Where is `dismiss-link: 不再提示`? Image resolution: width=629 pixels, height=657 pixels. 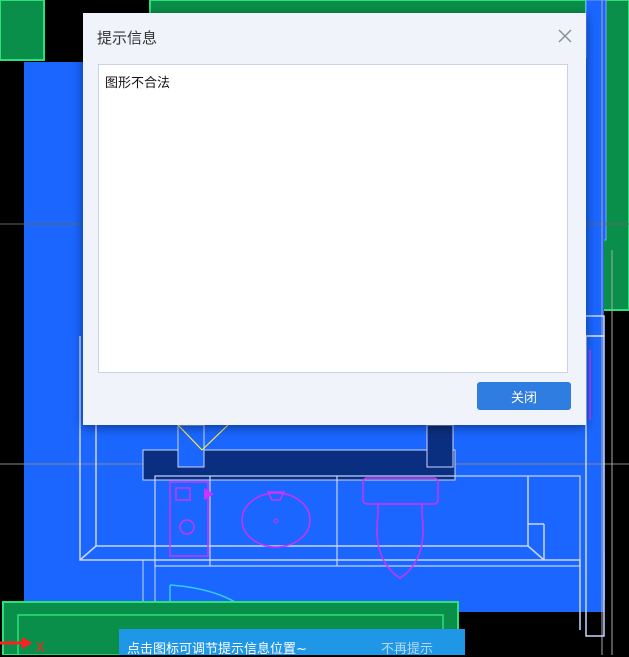 dismiss-link: 不再提示 is located at coordinates (407, 647).